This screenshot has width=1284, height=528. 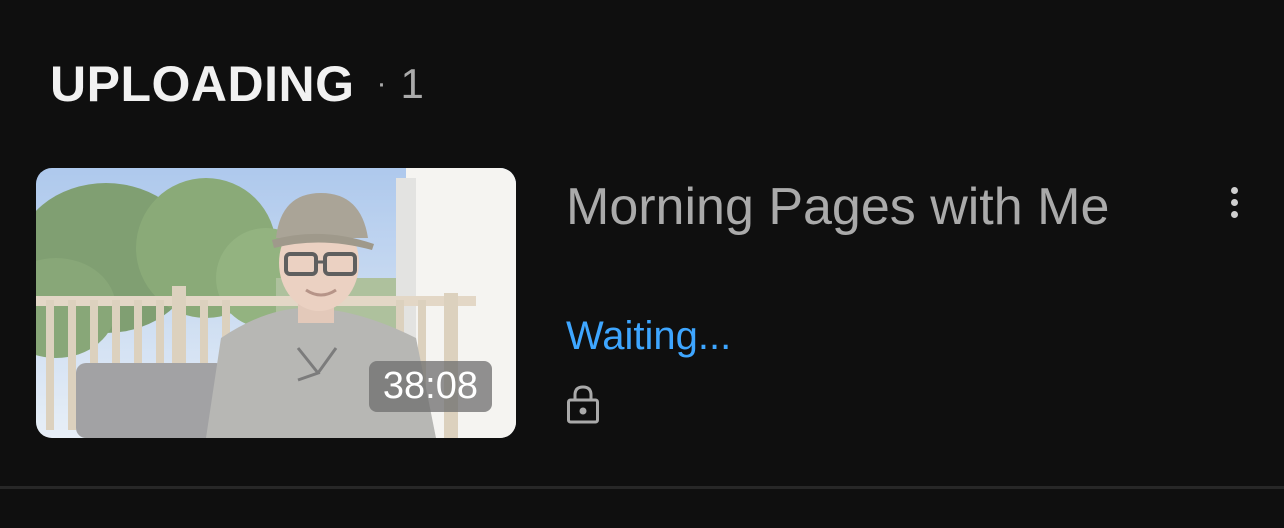 I want to click on divider, so click(x=642, y=487).